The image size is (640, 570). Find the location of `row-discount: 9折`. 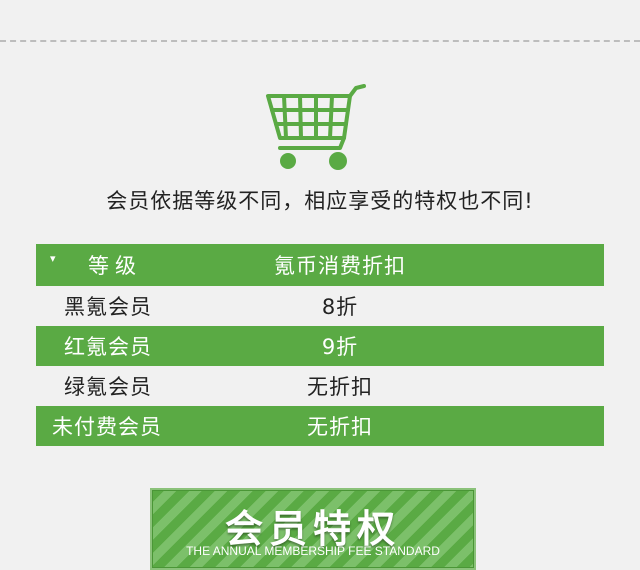

row-discount: 9折 is located at coordinates (340, 347).